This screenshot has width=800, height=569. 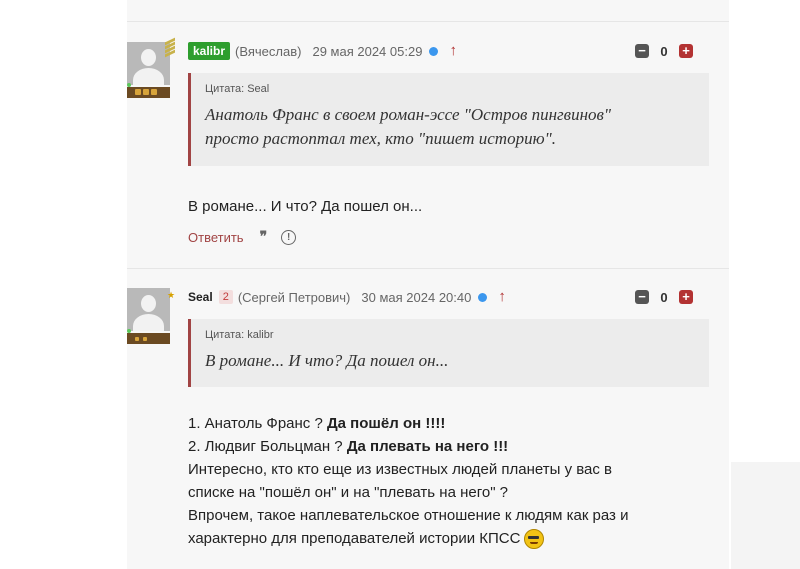 What do you see at coordinates (534, 539) in the screenshot?
I see `smiley-icon` at bounding box center [534, 539].